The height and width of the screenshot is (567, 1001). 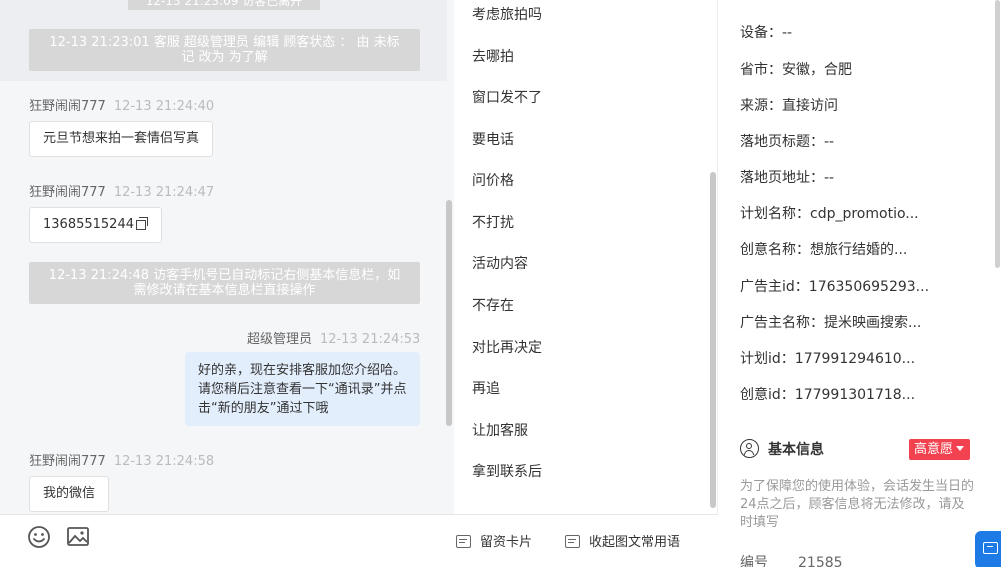 What do you see at coordinates (78, 537) in the screenshot?
I see `image-icon` at bounding box center [78, 537].